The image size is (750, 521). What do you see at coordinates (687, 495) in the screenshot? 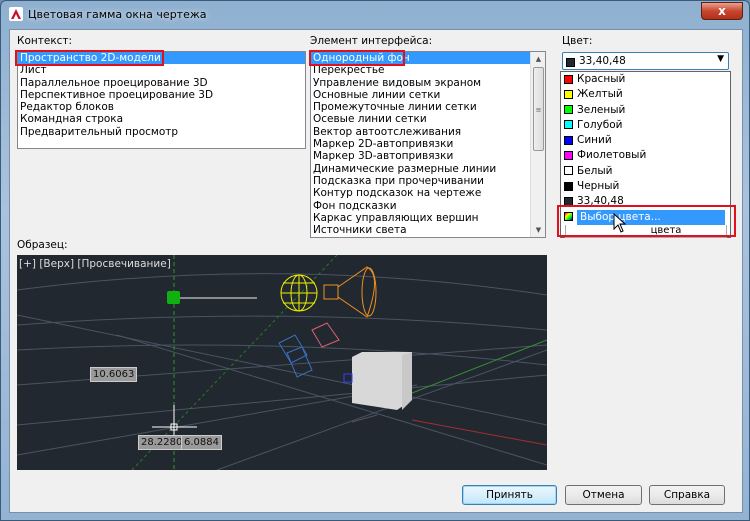
I see `help-button: Справка` at bounding box center [687, 495].